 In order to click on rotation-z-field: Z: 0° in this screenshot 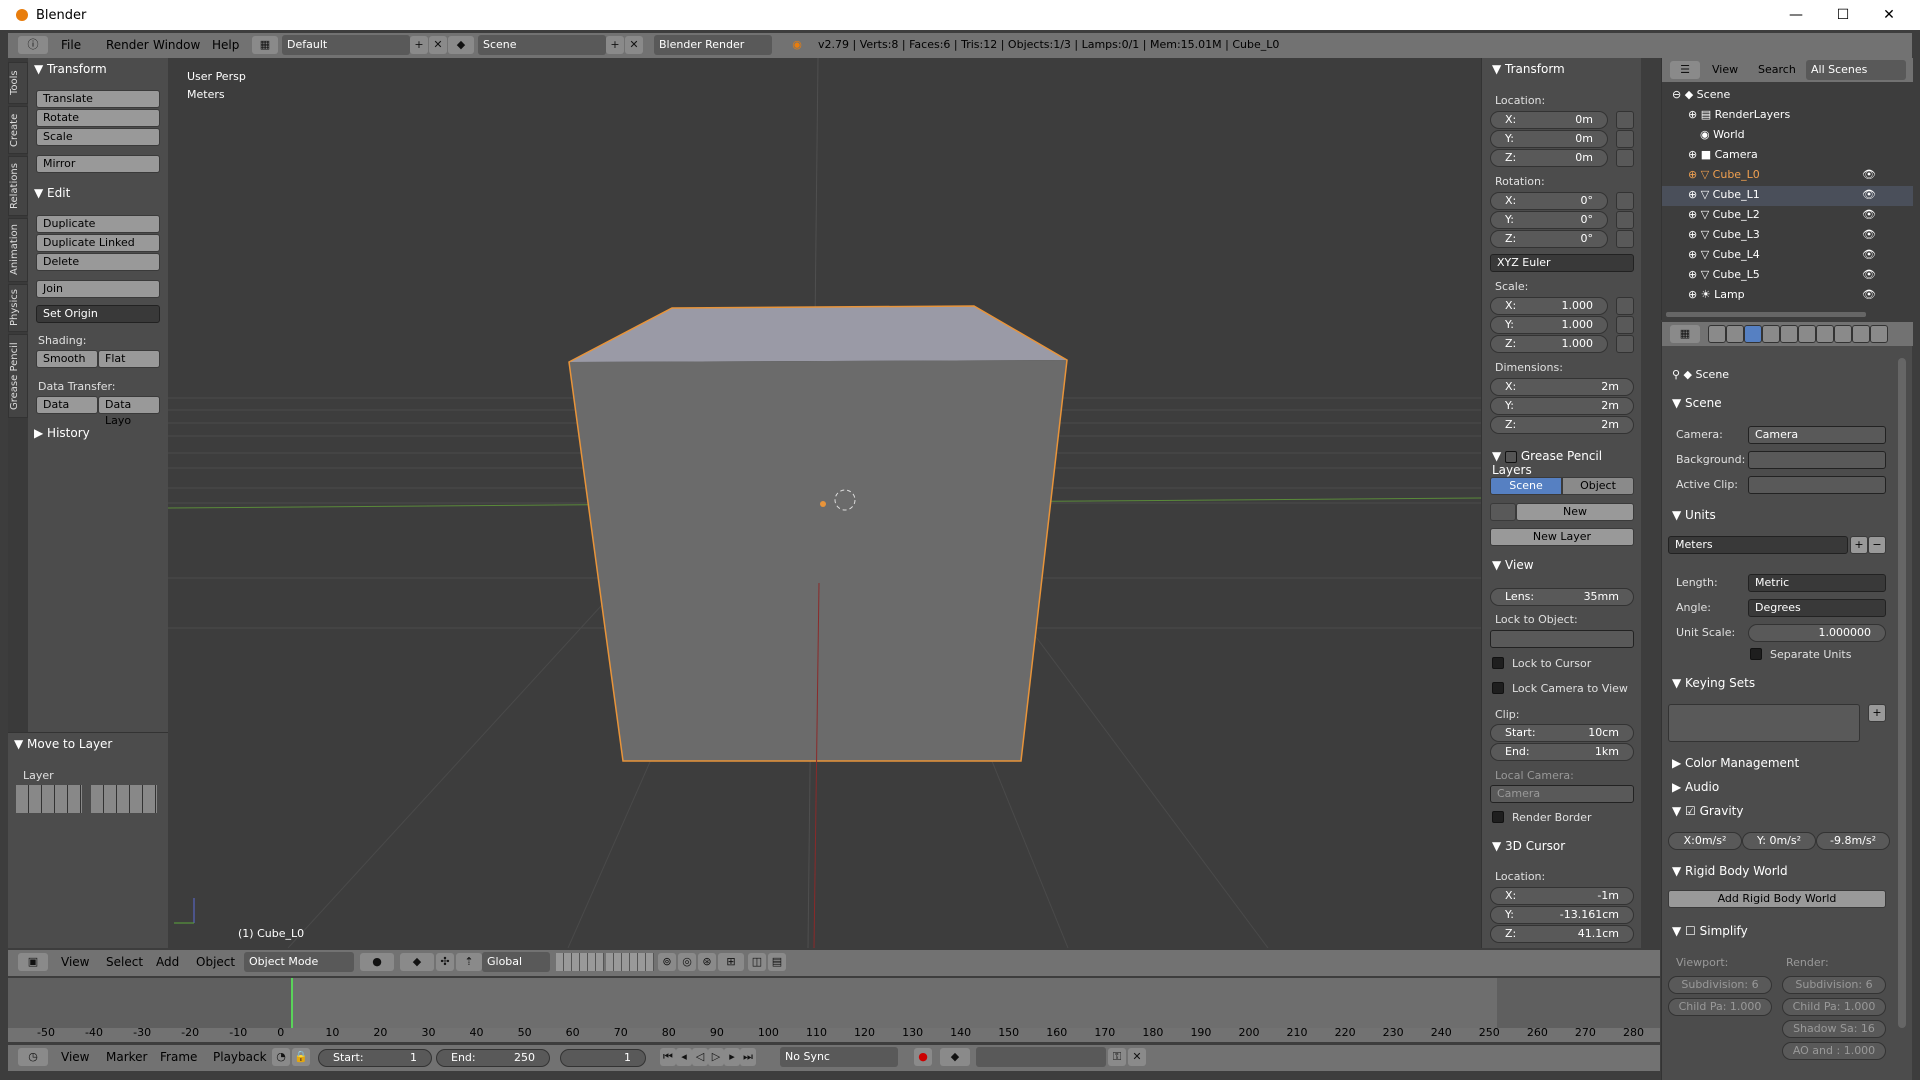, I will do `click(1549, 239)`.